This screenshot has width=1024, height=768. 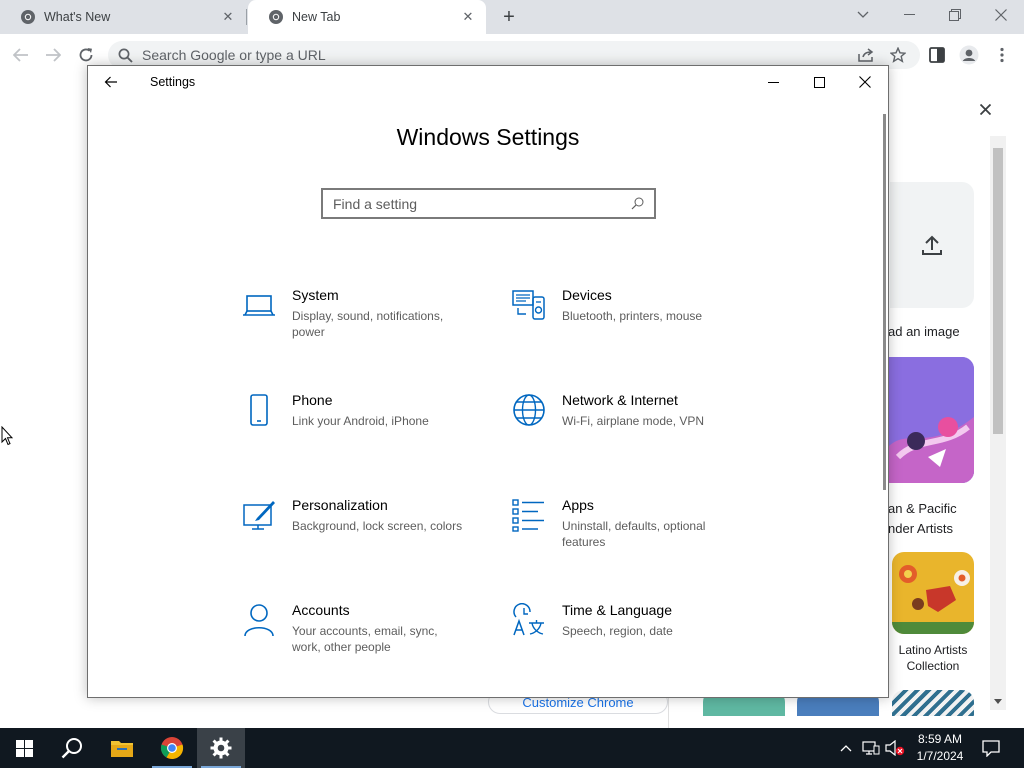 I want to click on find-setting-input, so click(x=482, y=203).